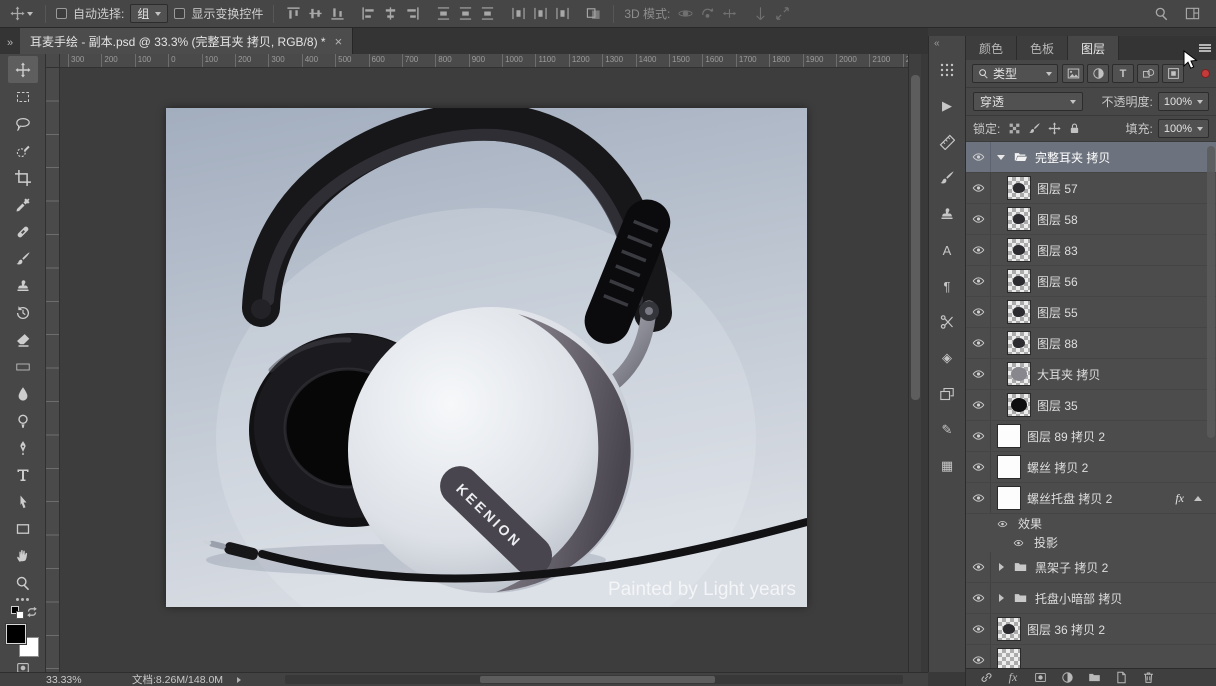 The width and height of the screenshot is (1216, 686). I want to click on 3d-scale-button, so click(782, 13).